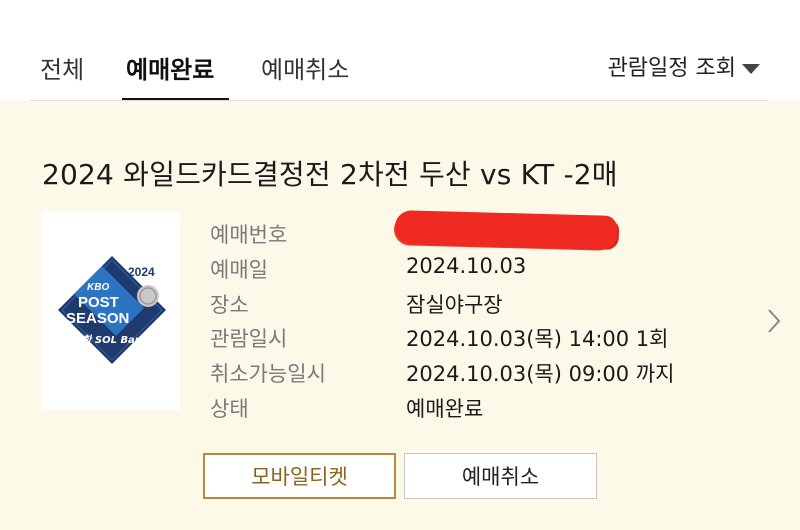 The width and height of the screenshot is (800, 530). I want to click on tab-all: 전체, so click(62, 67).